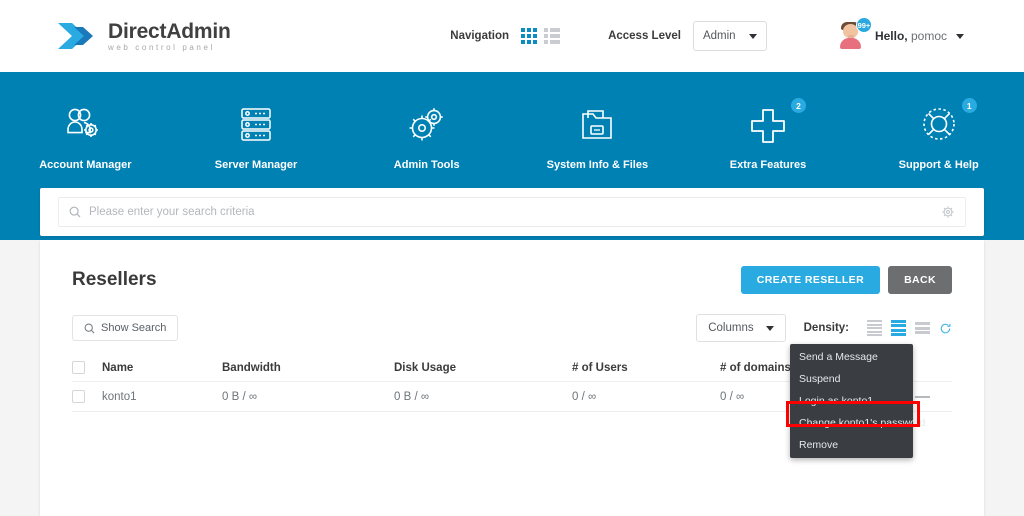  What do you see at coordinates (928, 36) in the screenshot?
I see `greeting-username: pomoc` at bounding box center [928, 36].